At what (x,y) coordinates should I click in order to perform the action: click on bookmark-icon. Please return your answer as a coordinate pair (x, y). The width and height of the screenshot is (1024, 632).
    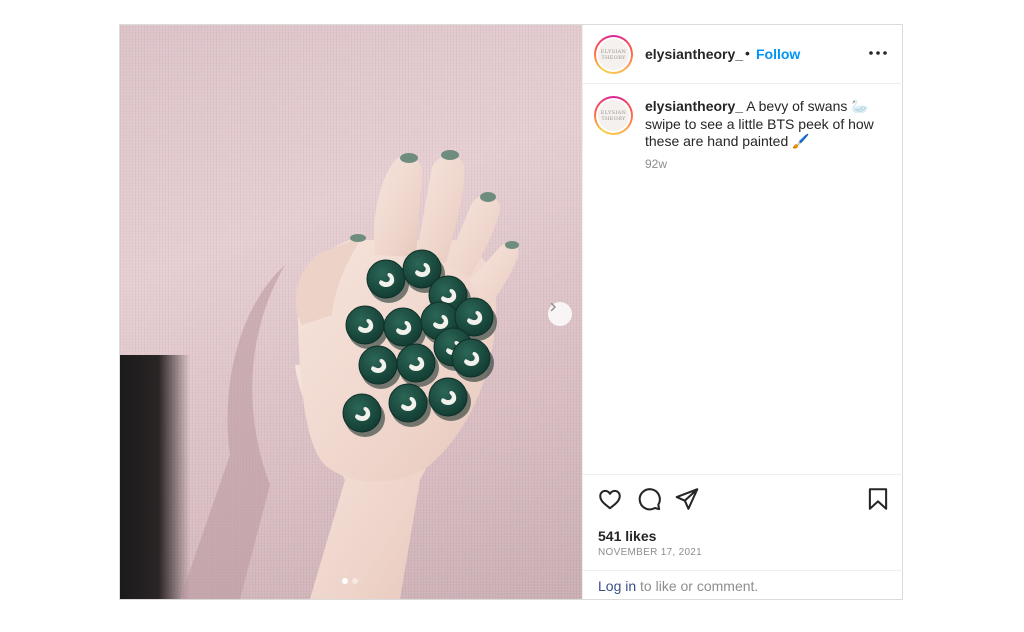
    Looking at the image, I should click on (878, 499).